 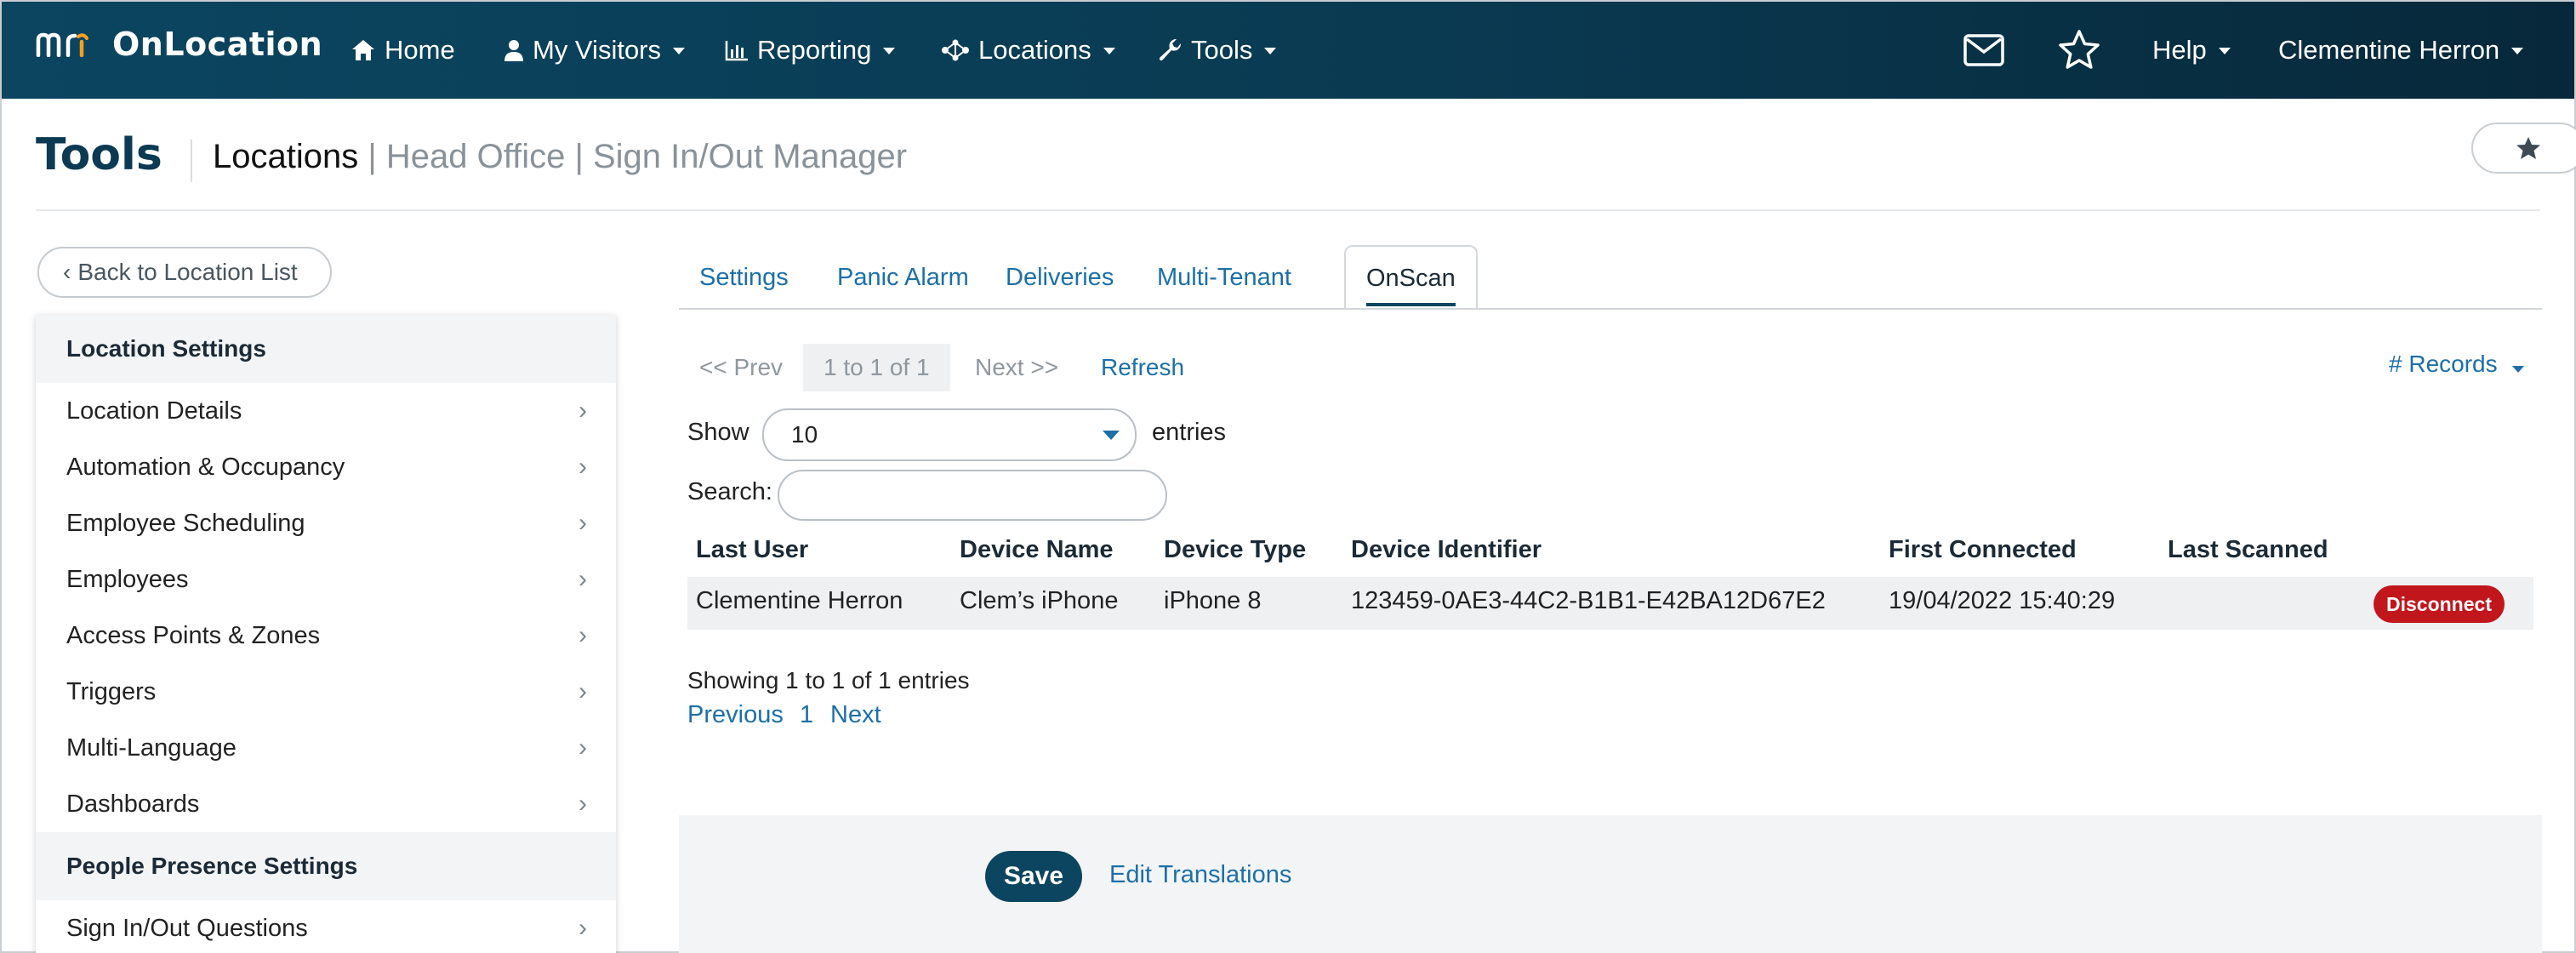 What do you see at coordinates (811, 50) in the screenshot?
I see `nav-reporting: Reporting` at bounding box center [811, 50].